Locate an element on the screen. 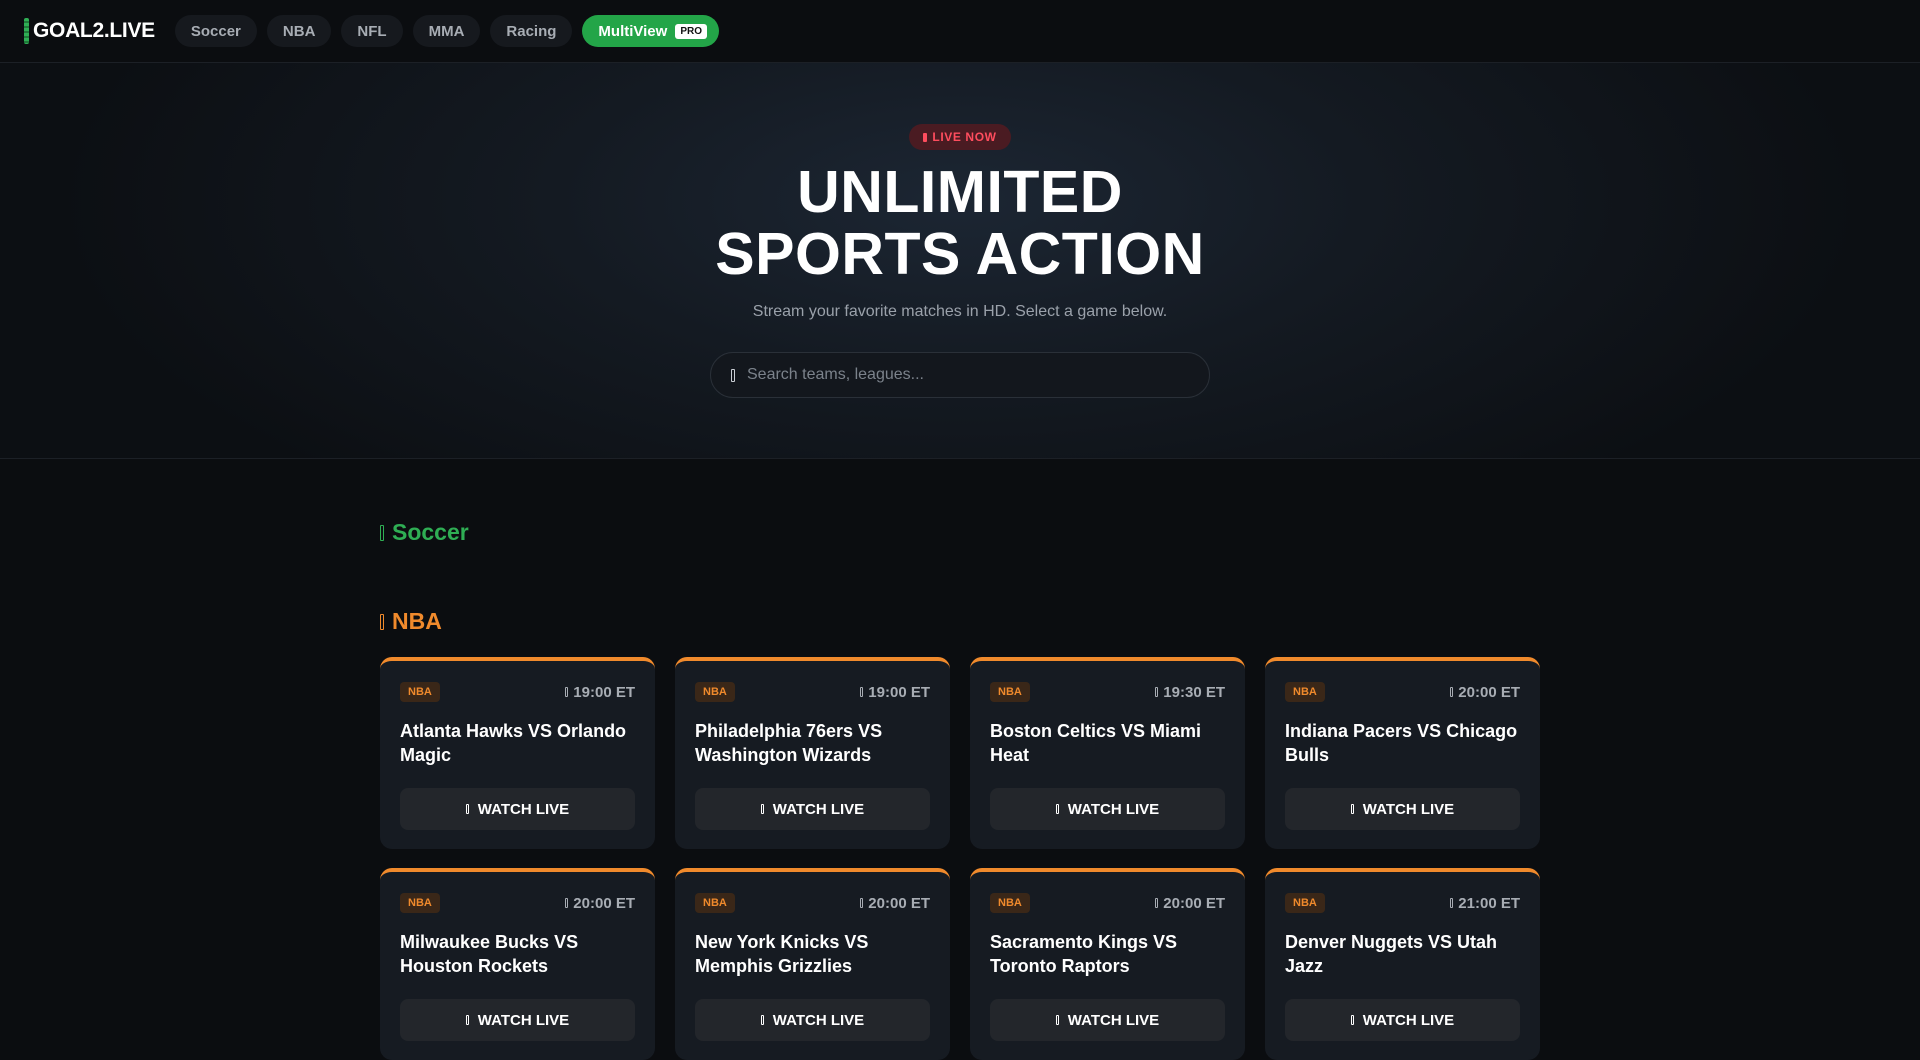 The height and width of the screenshot is (1060, 1920). soccer-ball-icon is located at coordinates (382, 532).